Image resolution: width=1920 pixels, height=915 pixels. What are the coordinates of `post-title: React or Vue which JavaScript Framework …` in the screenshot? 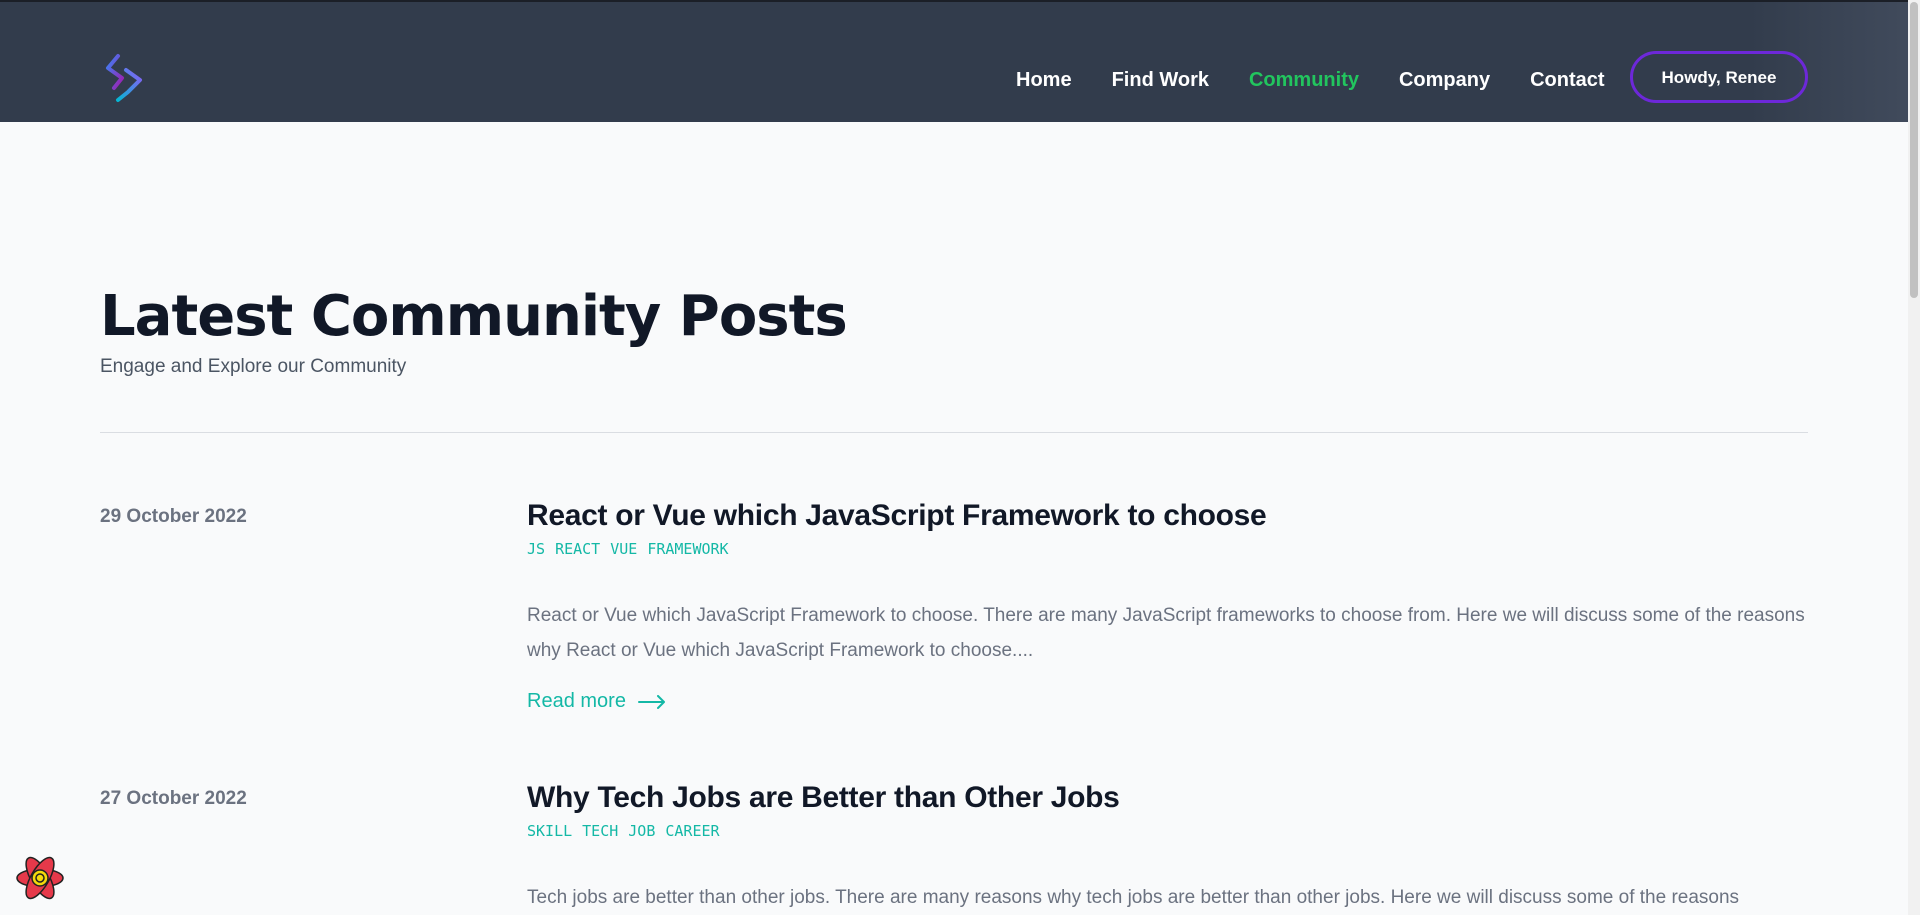 It's located at (1167, 516).